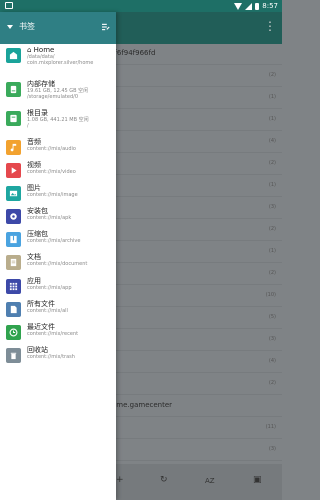 Image resolution: width=320 pixels, height=500 pixels. I want to click on trash-icon, so click(13, 355).